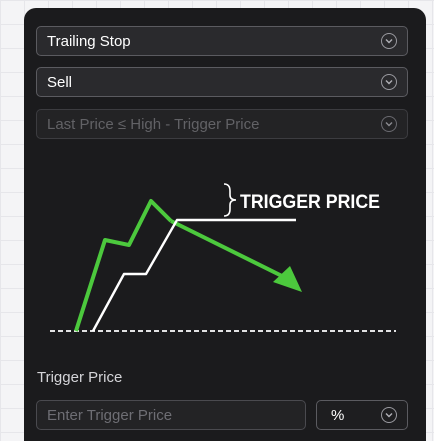 The width and height of the screenshot is (434, 441). Describe the element at coordinates (222, 41) in the screenshot. I see `order-type-select: Trailing Stop` at that location.